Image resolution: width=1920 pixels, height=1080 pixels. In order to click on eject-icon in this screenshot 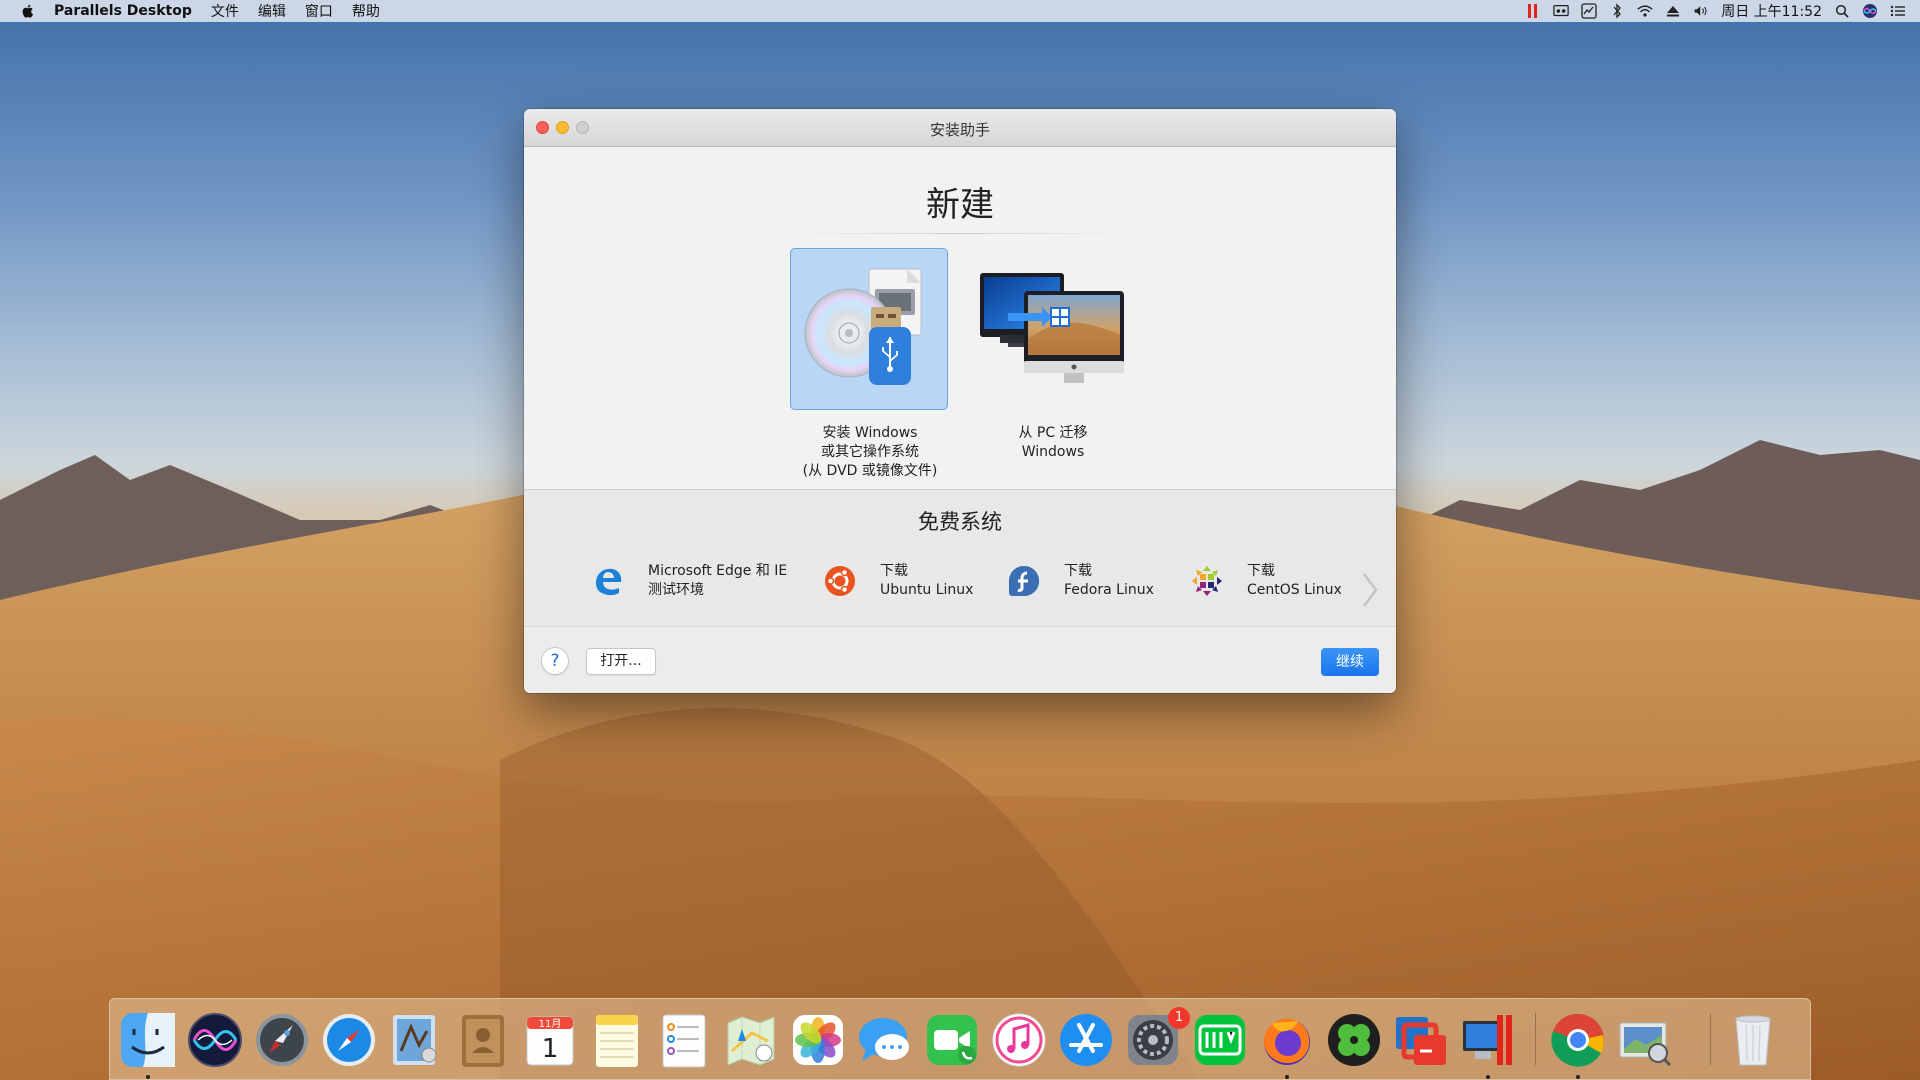, I will do `click(1673, 11)`.